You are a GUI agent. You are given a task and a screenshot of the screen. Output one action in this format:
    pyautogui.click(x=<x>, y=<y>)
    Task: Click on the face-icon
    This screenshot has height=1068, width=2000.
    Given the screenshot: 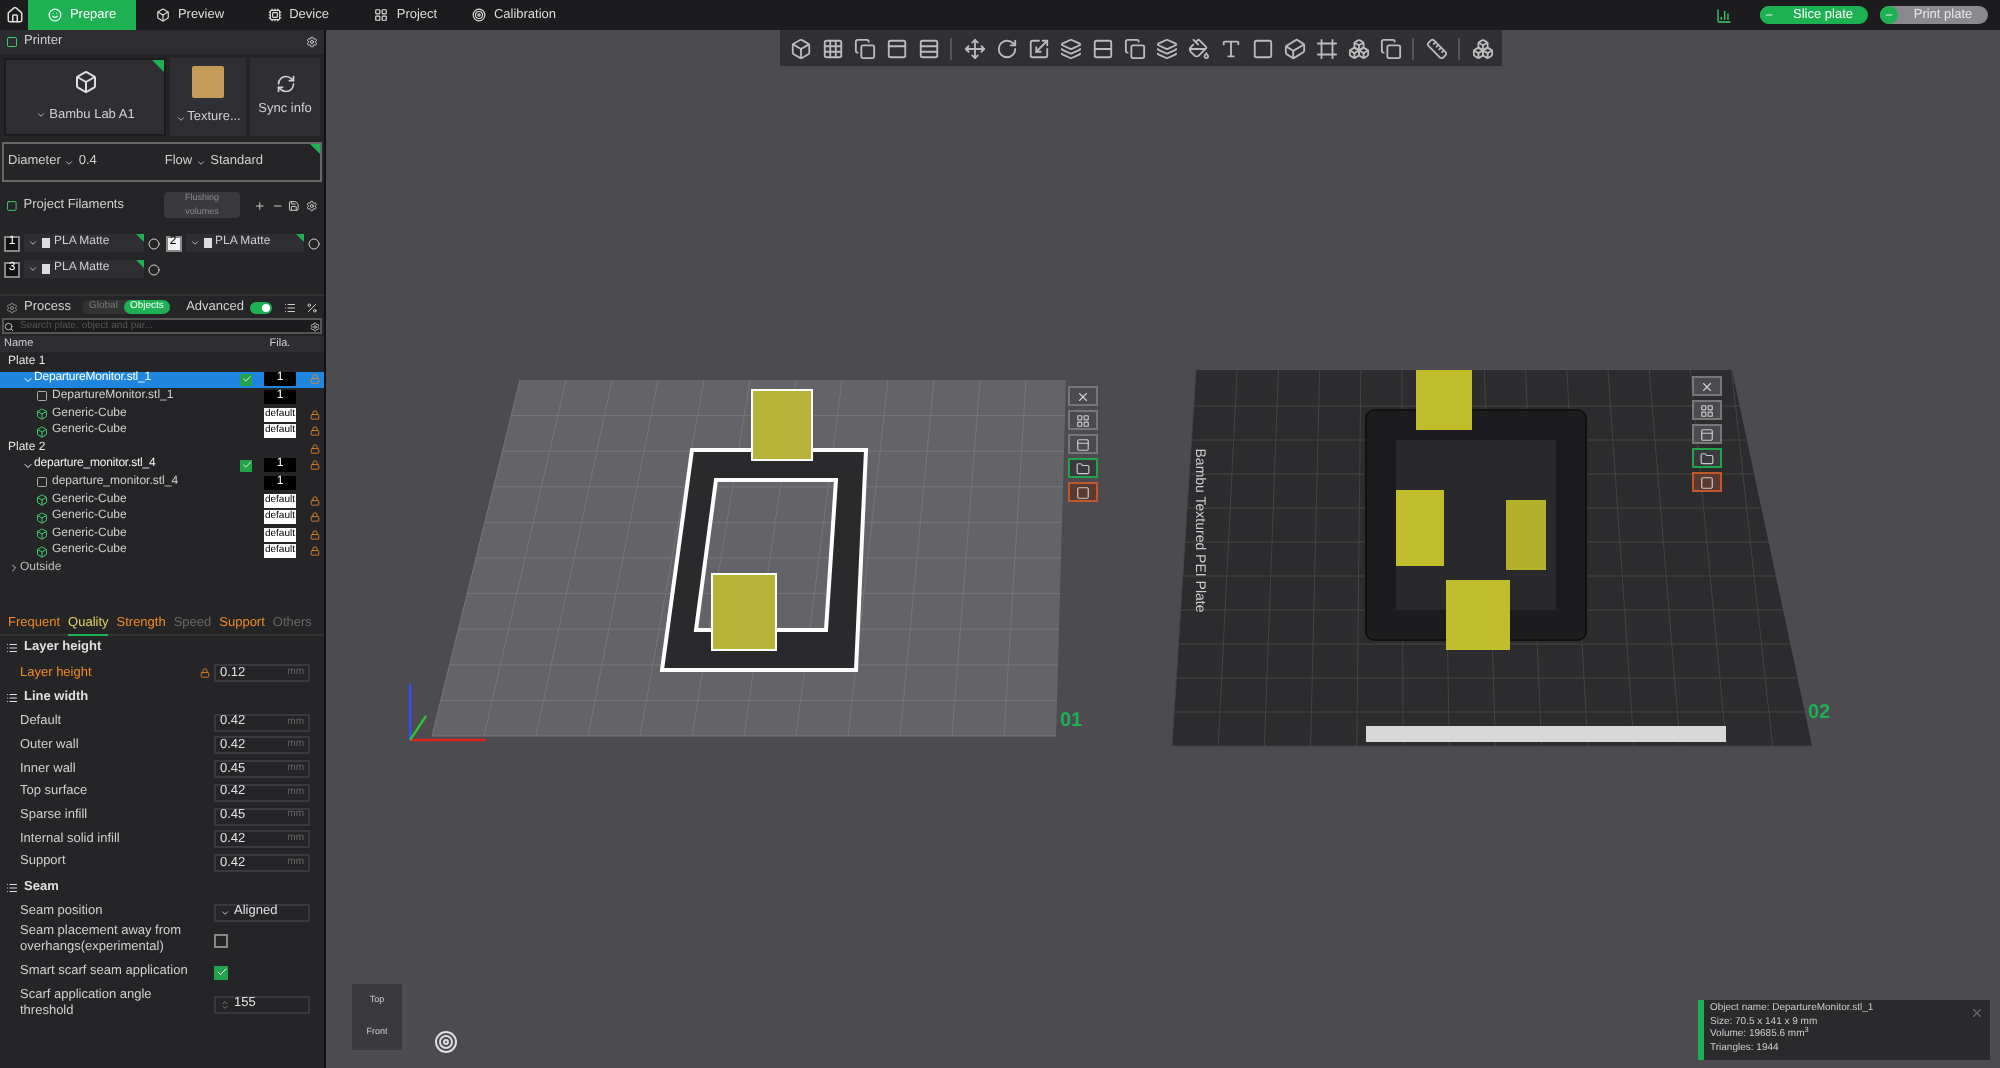 What is the action you would take?
    pyautogui.click(x=54, y=15)
    